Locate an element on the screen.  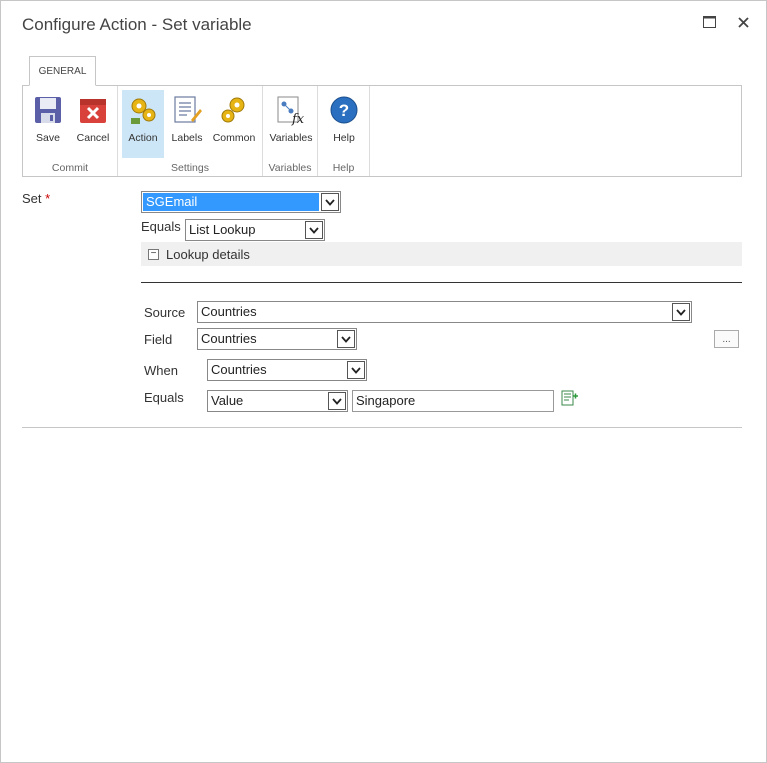
set-variable-select: SGEmail is located at coordinates (241, 202).